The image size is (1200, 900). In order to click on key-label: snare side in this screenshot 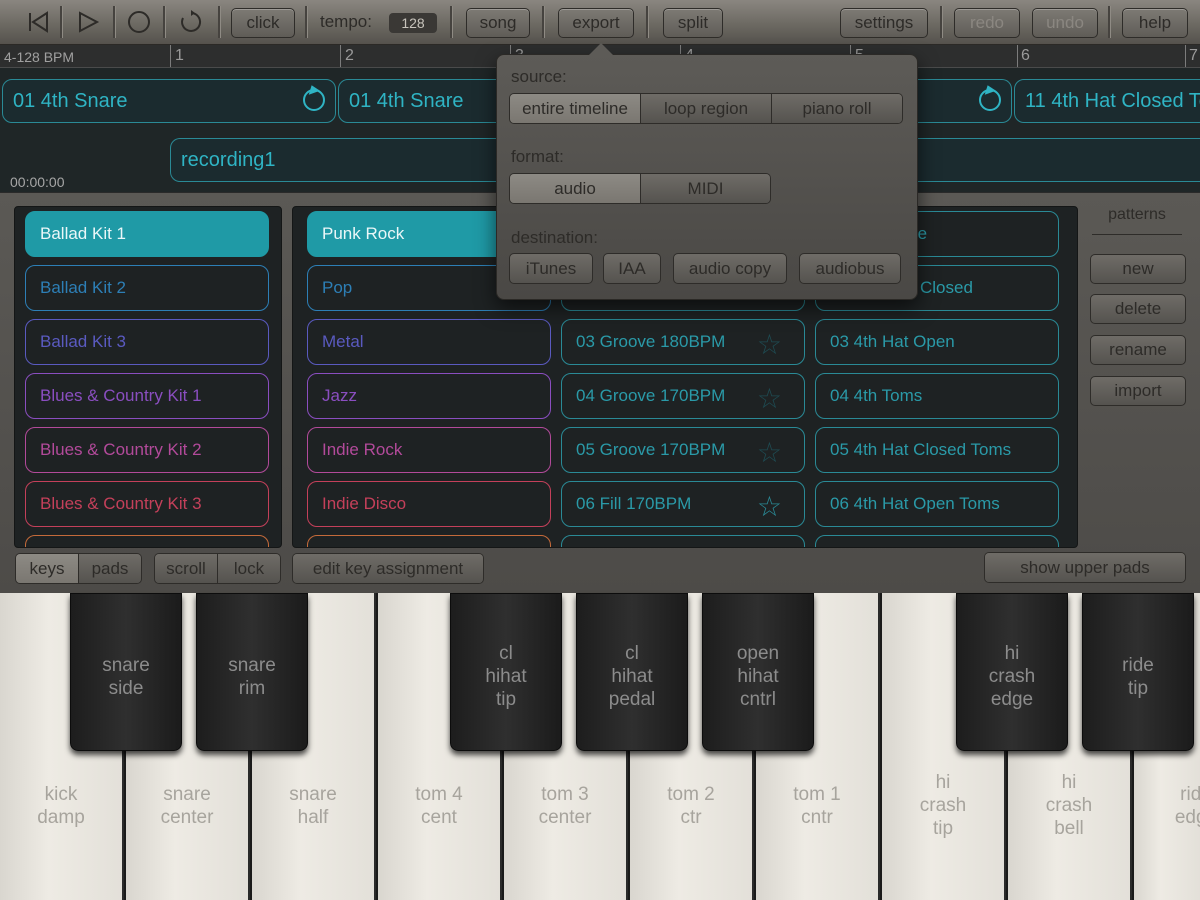, I will do `click(126, 677)`.